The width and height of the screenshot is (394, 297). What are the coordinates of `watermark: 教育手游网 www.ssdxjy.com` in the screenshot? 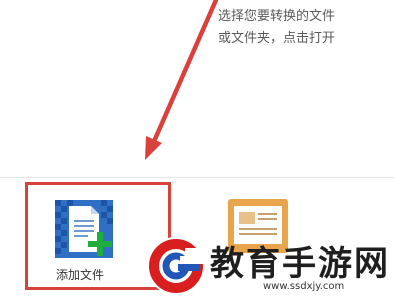 It's located at (269, 265).